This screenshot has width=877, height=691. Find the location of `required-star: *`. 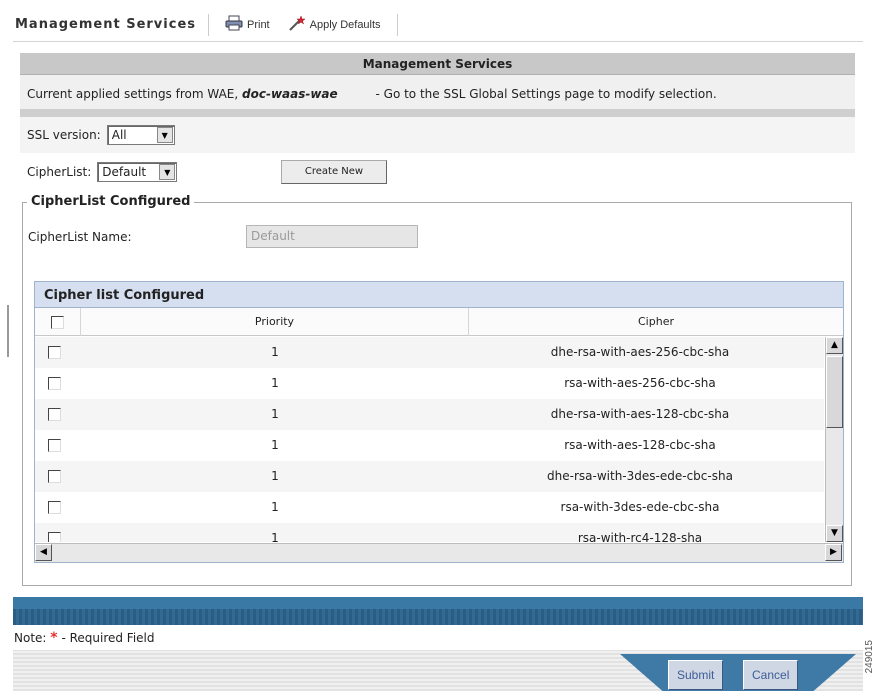

required-star: * is located at coordinates (54, 638).